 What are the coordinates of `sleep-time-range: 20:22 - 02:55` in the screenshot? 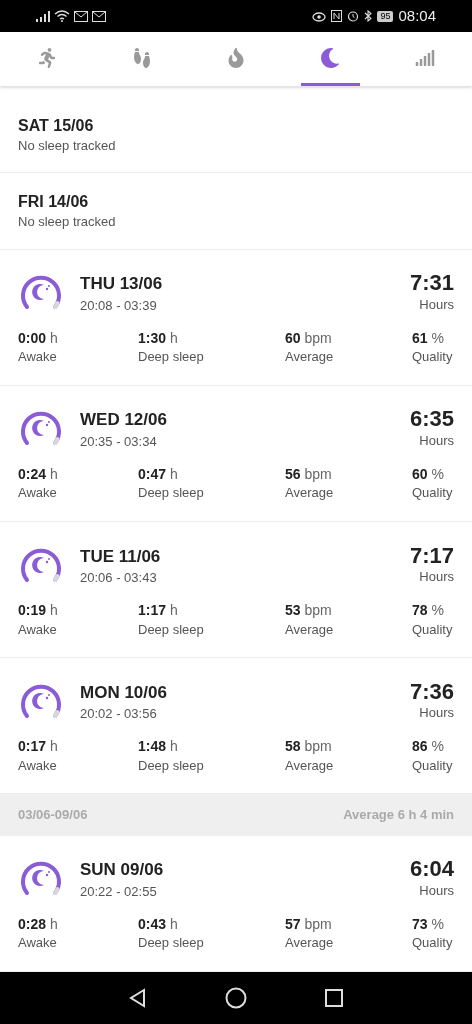 It's located at (119, 891).